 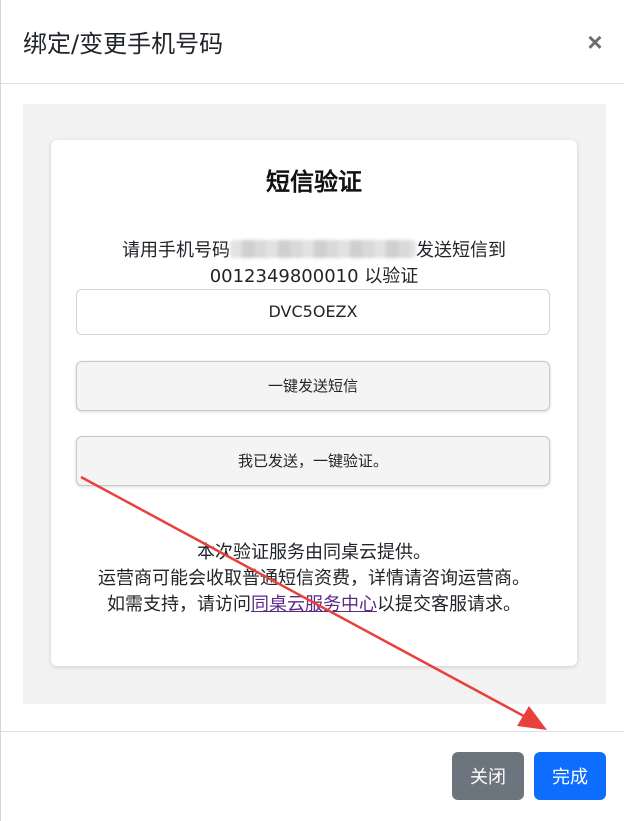 I want to click on instruction-tail: 以验证, so click(x=391, y=276).